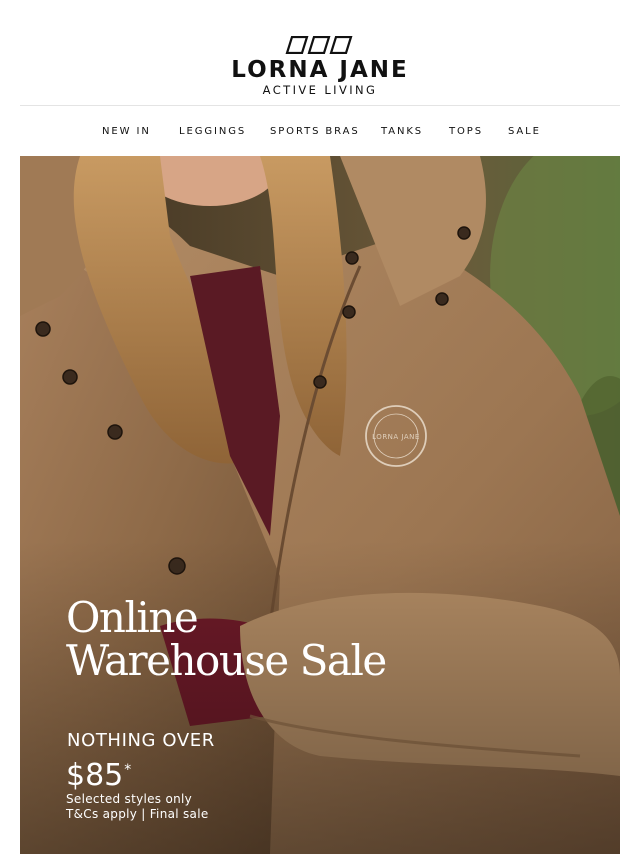 The image size is (640, 854). I want to click on promo-price: $85*, so click(98, 773).